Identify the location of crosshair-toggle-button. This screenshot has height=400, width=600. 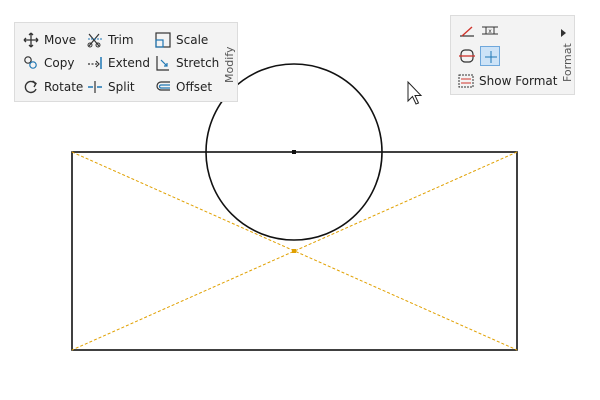
(490, 56).